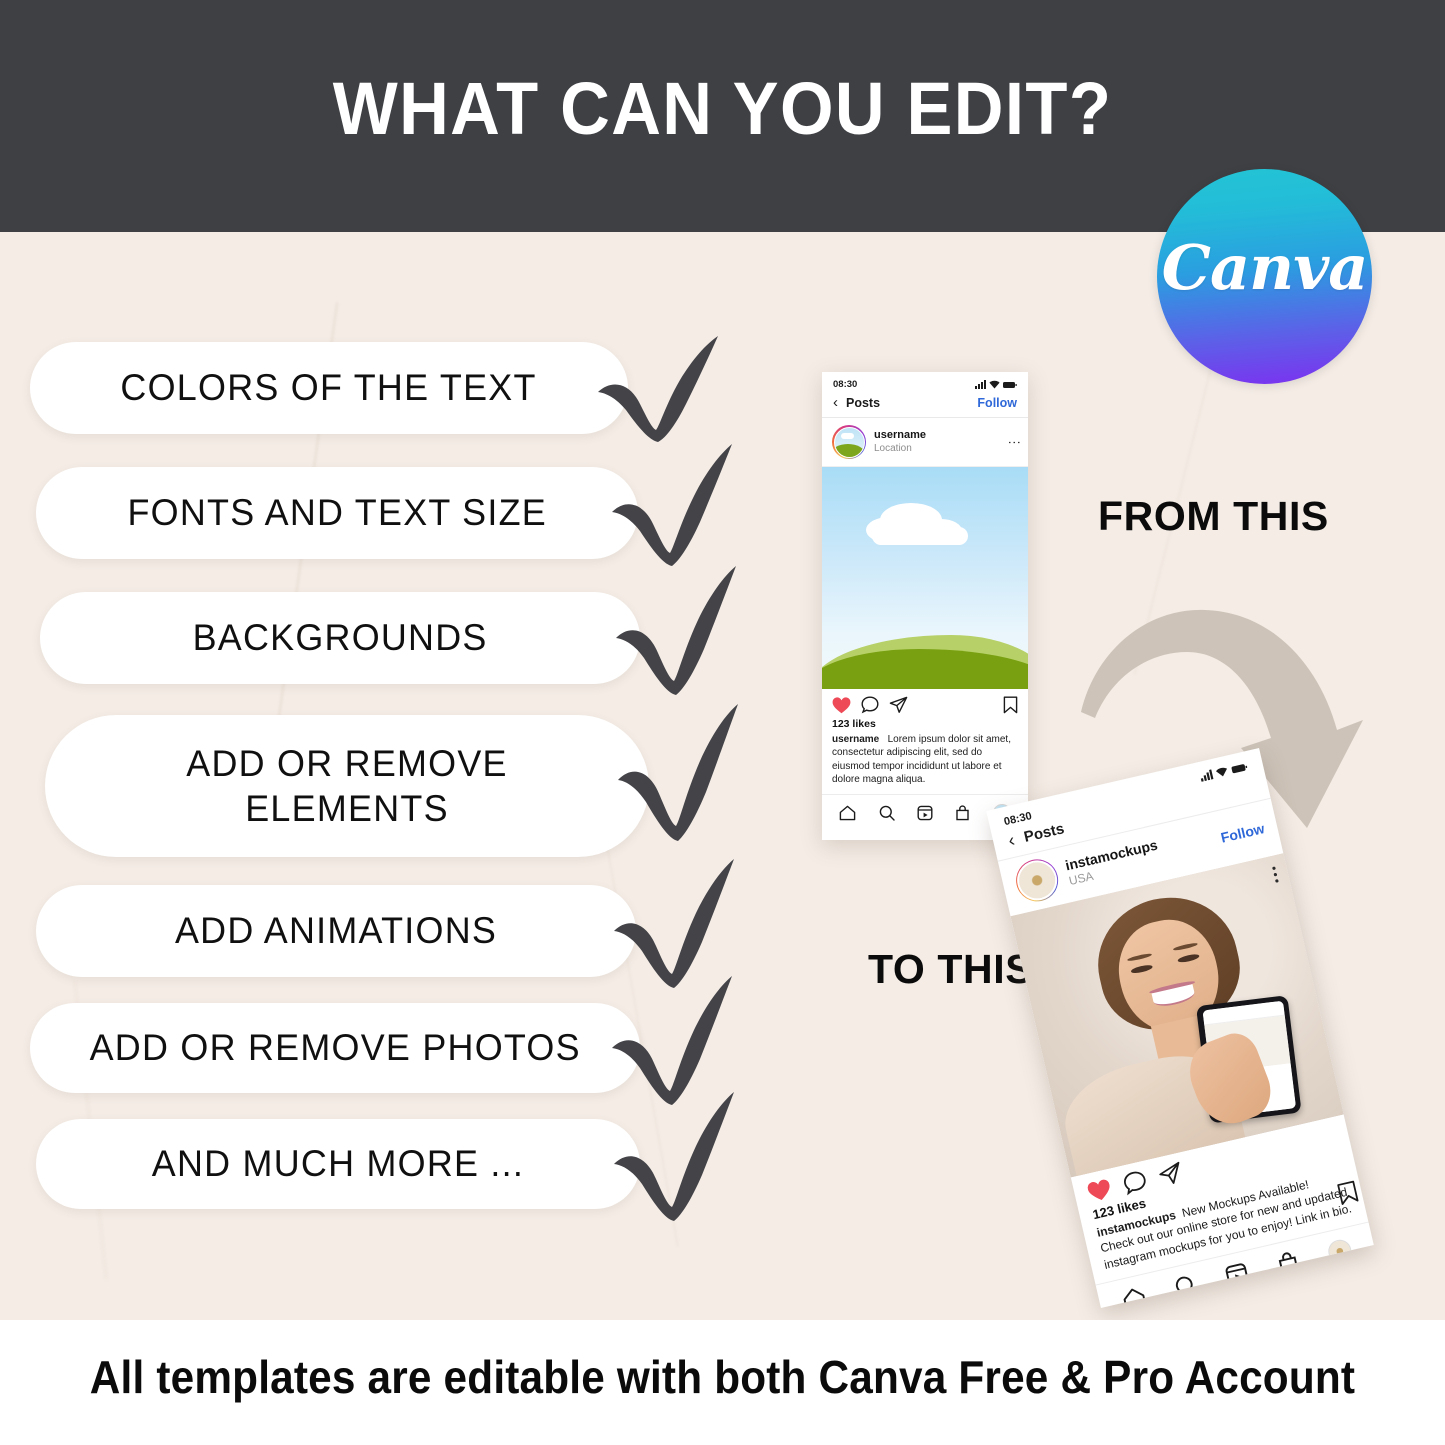 The image size is (1445, 1445). I want to click on post-user-row: username Location ⋮, so click(925, 442).